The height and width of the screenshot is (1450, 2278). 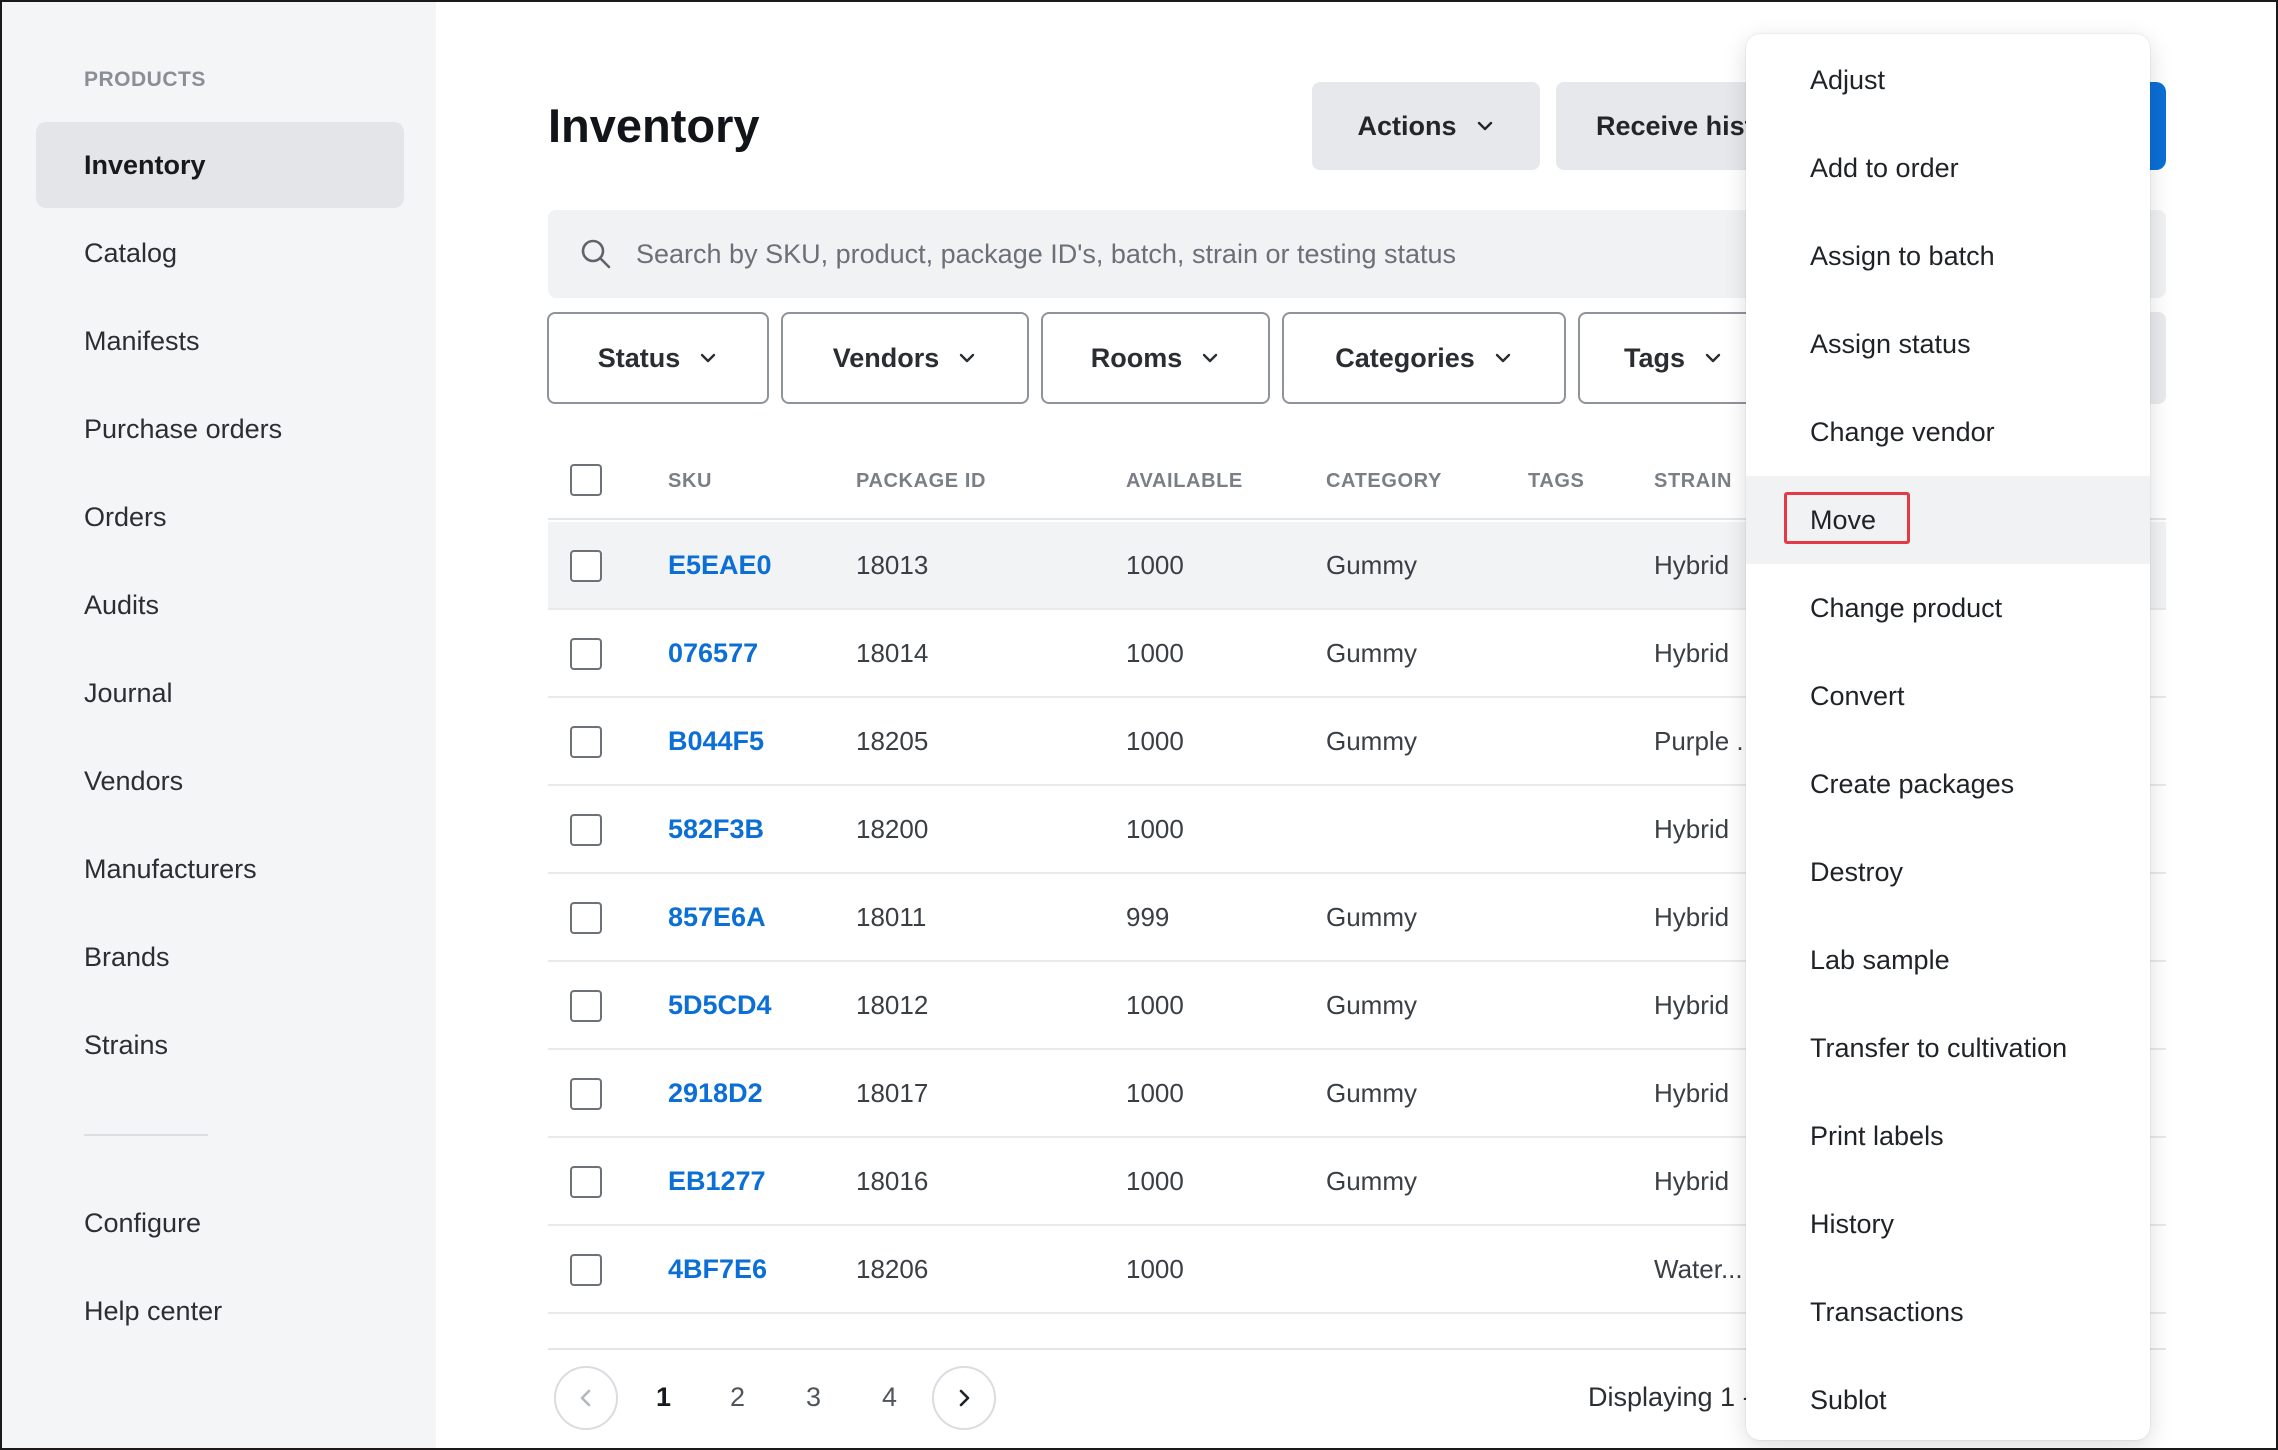 What do you see at coordinates (715, 1093) in the screenshot?
I see `sku-link: 2918D2` at bounding box center [715, 1093].